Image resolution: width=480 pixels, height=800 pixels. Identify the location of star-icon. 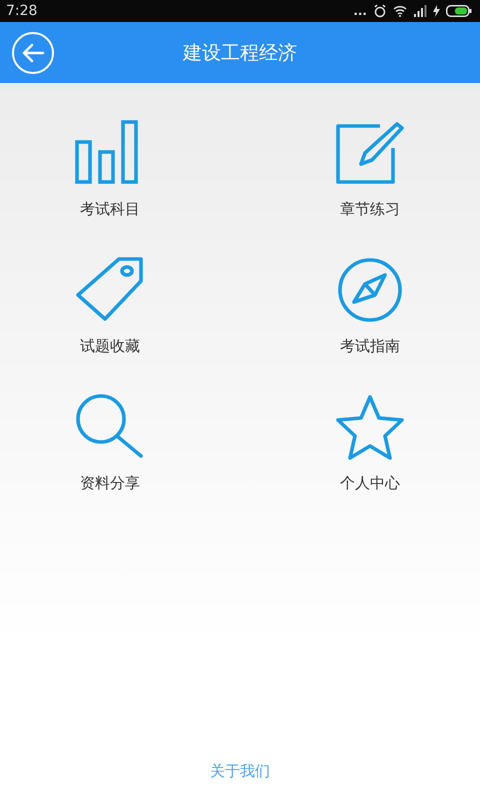
(370, 427).